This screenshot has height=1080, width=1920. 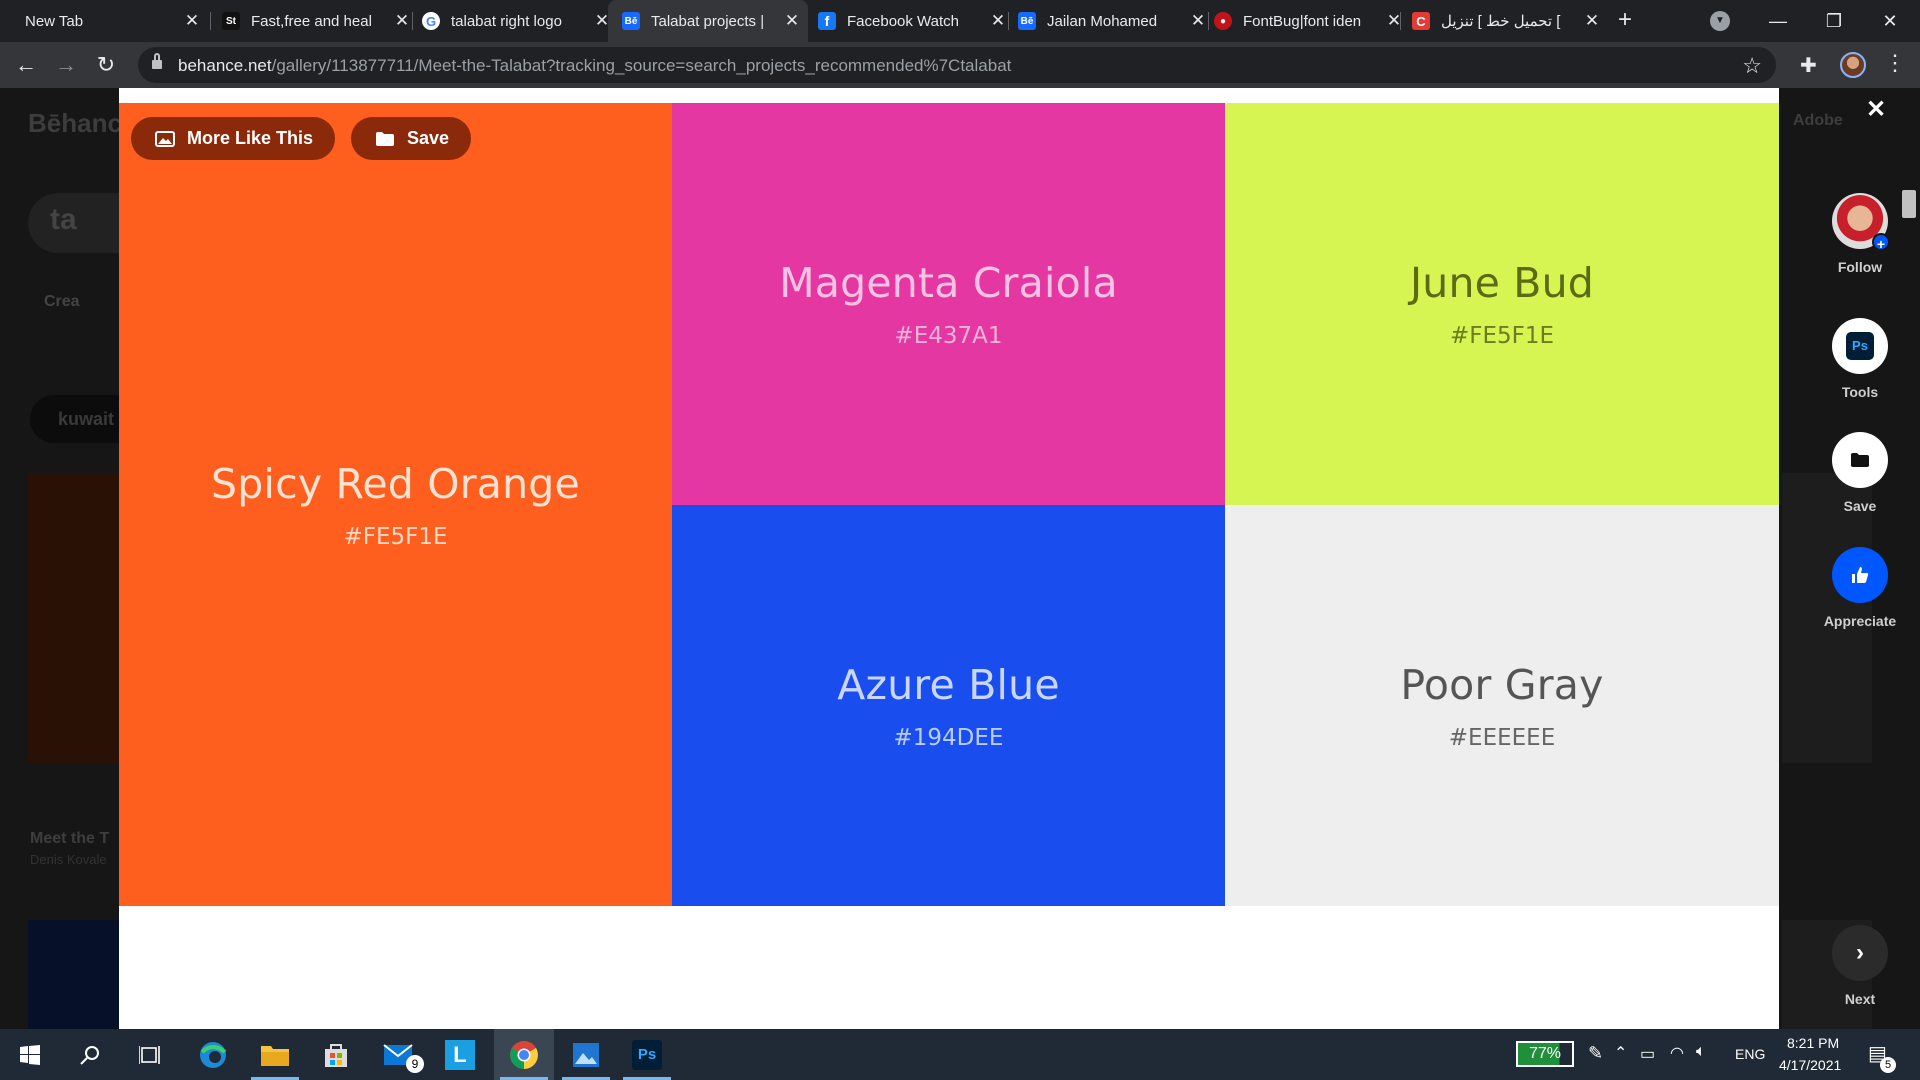 I want to click on tab-arabic-font: C تحميل خط ] تنزيل [ ✕, so click(x=1507, y=21).